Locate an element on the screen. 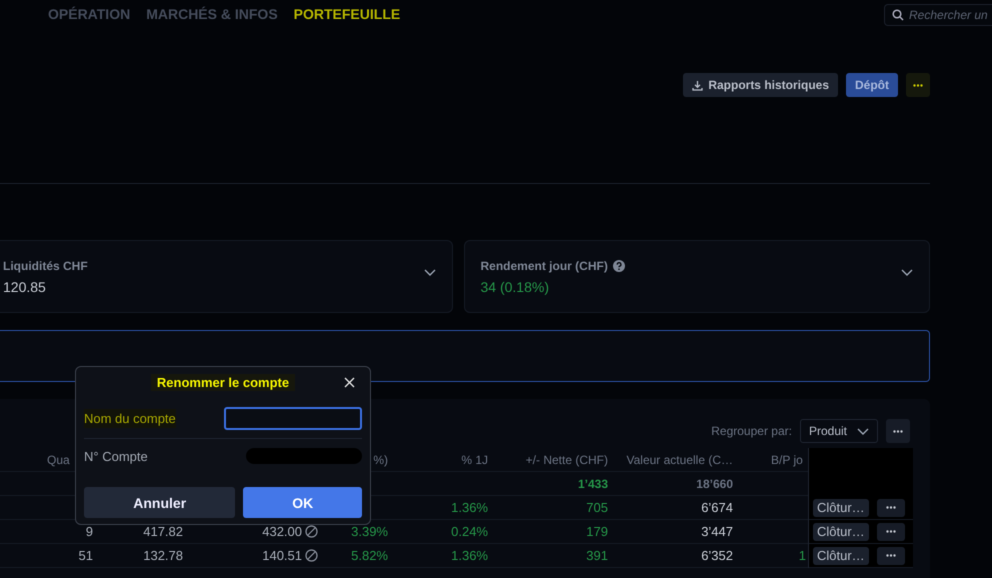  account-name-field is located at coordinates (293, 418).